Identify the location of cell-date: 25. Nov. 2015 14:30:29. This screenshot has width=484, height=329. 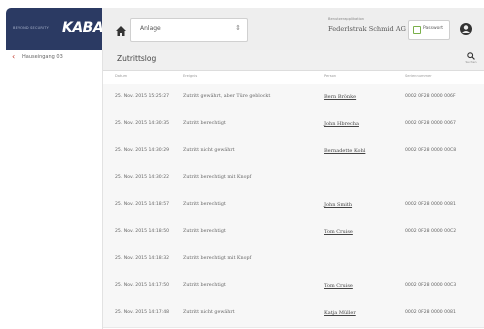
(142, 150).